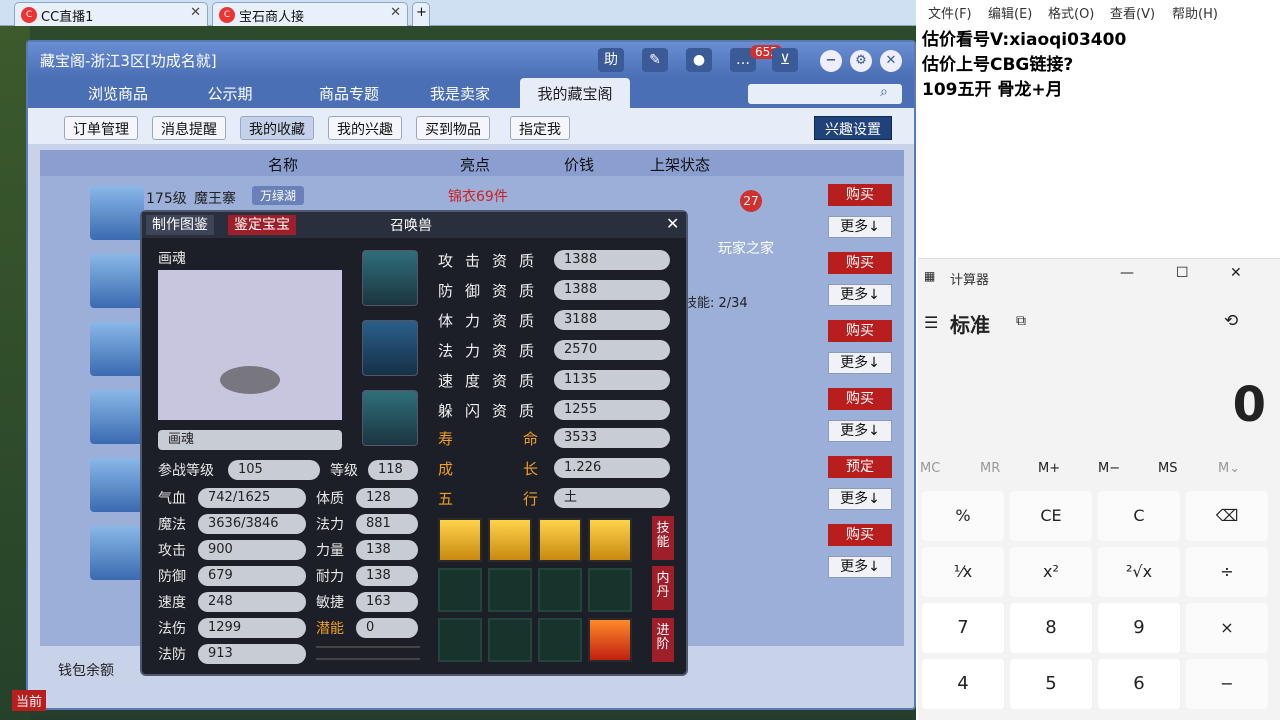 This screenshot has height=720, width=1280. I want to click on my-favorites-button: 我的收藏, so click(277, 128).